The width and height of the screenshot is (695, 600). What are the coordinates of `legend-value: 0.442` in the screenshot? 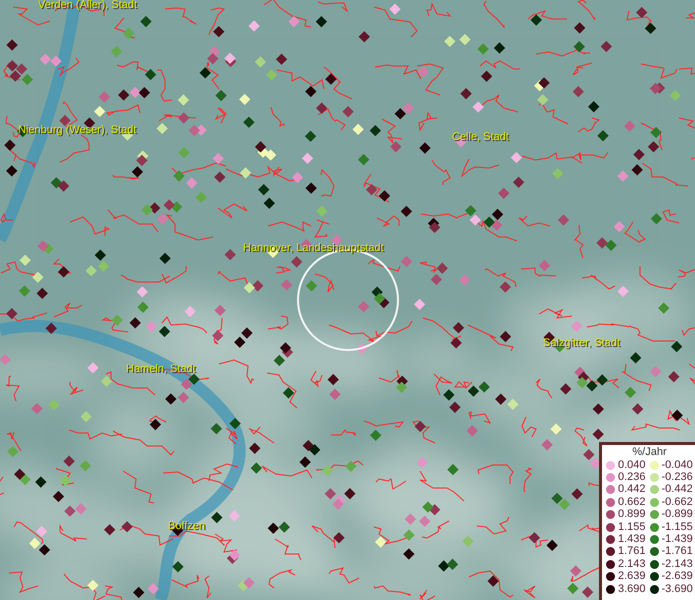 It's located at (632, 490).